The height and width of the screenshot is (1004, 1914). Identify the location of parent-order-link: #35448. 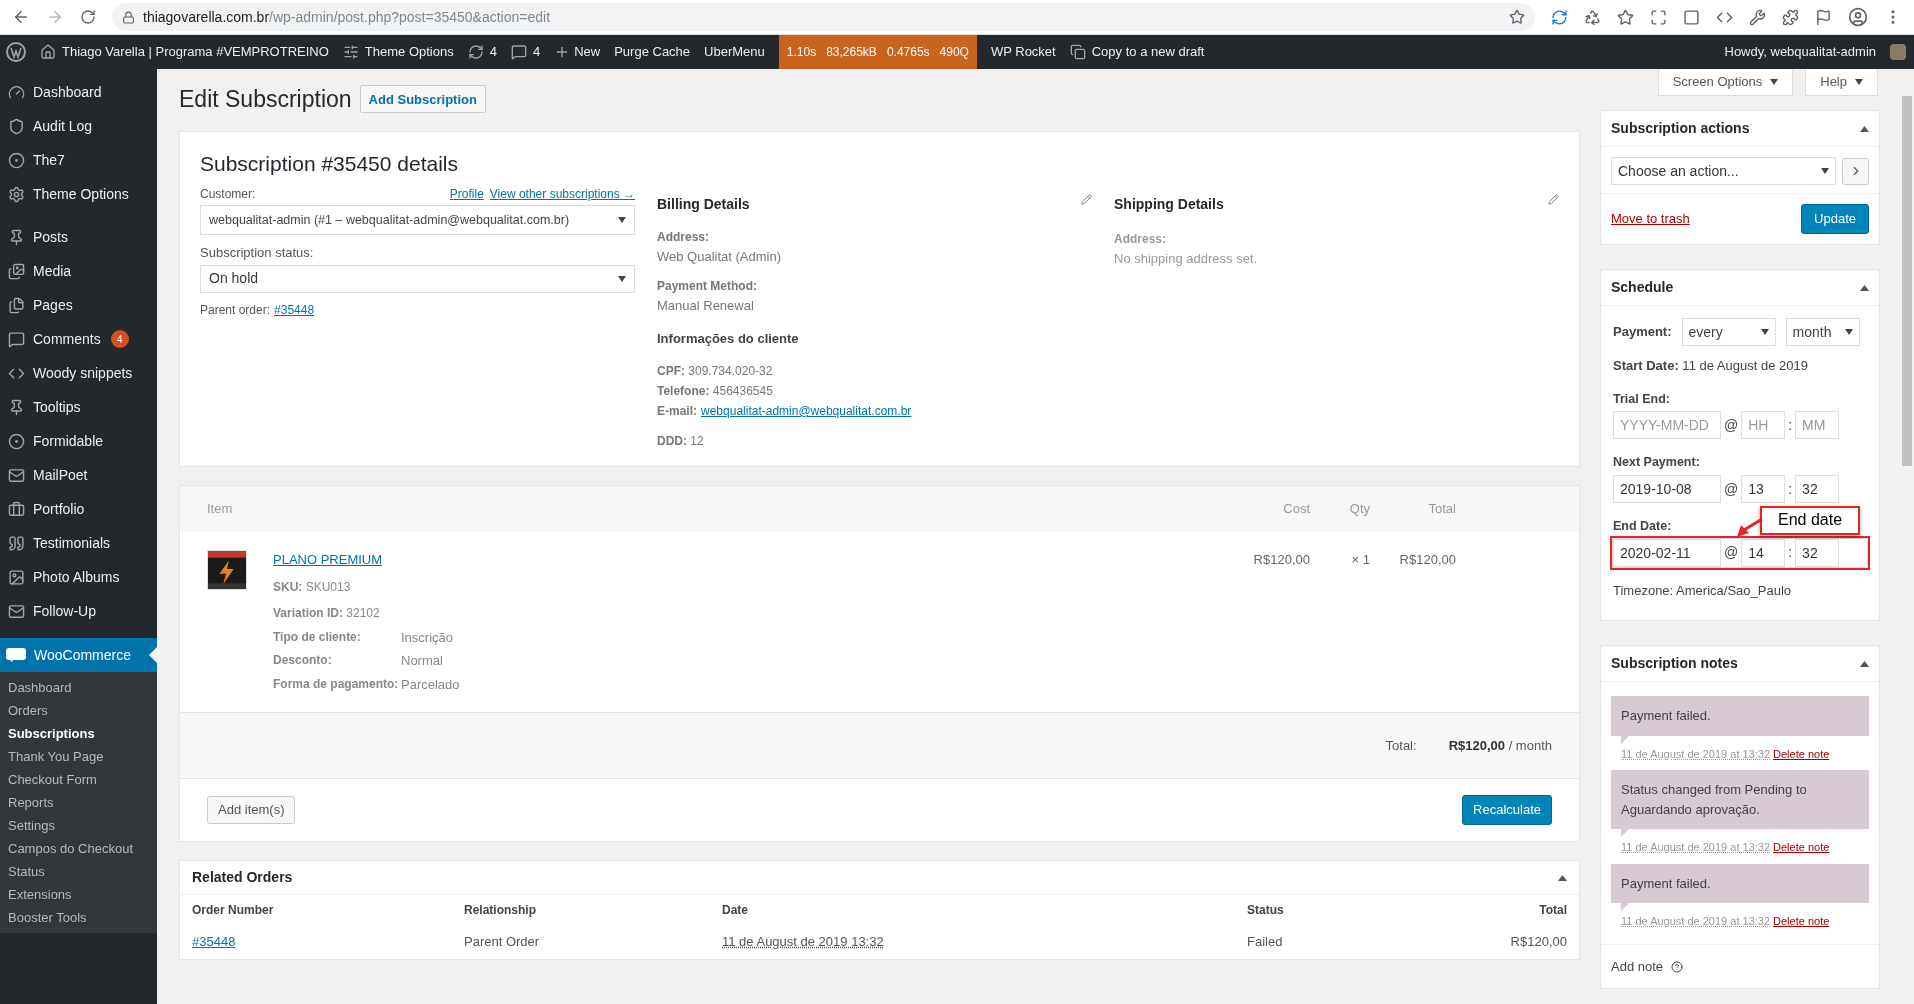
(294, 309).